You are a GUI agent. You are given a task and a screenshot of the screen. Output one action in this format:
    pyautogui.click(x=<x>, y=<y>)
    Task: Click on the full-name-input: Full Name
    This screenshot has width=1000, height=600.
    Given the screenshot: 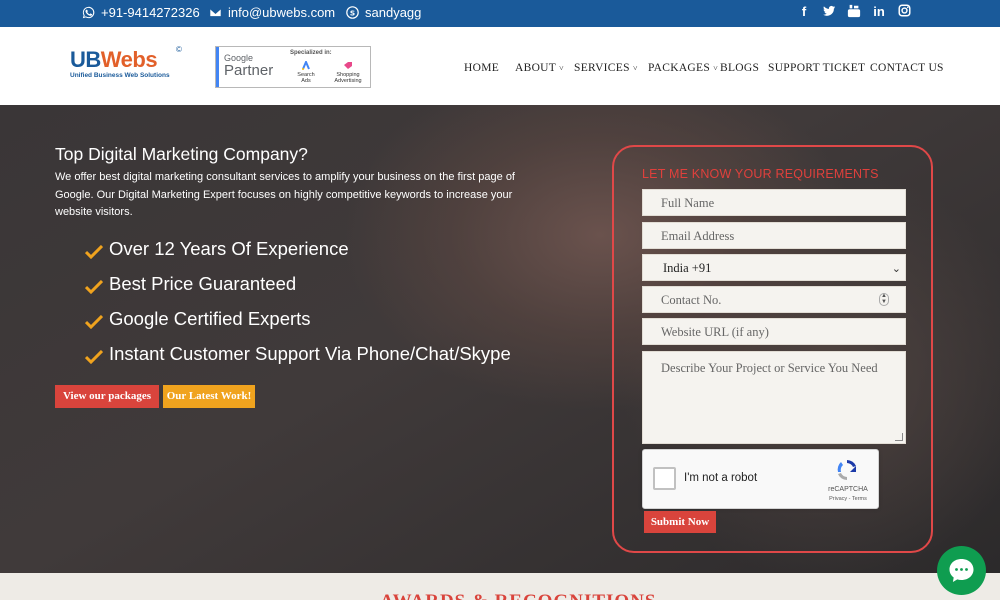 What is the action you would take?
    pyautogui.click(x=774, y=202)
    